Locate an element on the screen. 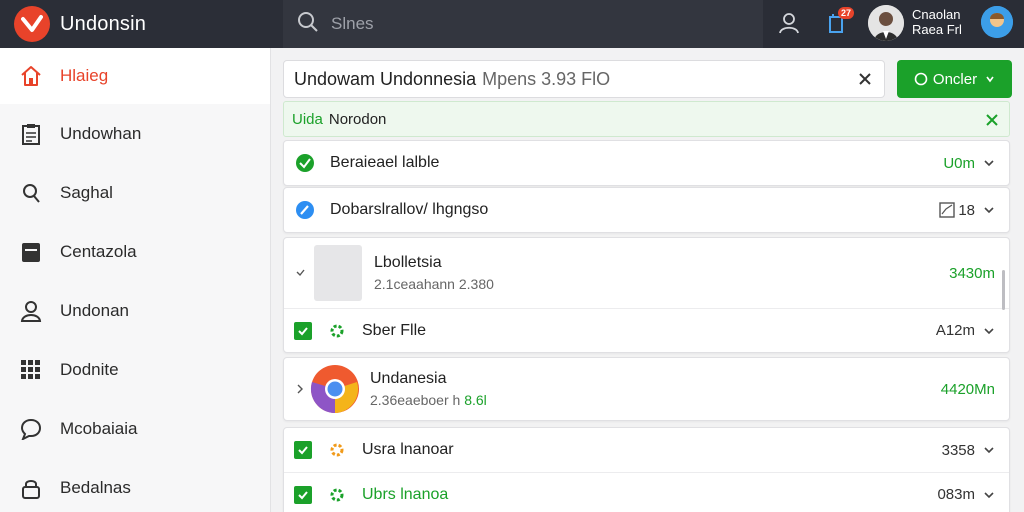 This screenshot has height=512, width=1024. notification-button: 27 is located at coordinates (839, 21).